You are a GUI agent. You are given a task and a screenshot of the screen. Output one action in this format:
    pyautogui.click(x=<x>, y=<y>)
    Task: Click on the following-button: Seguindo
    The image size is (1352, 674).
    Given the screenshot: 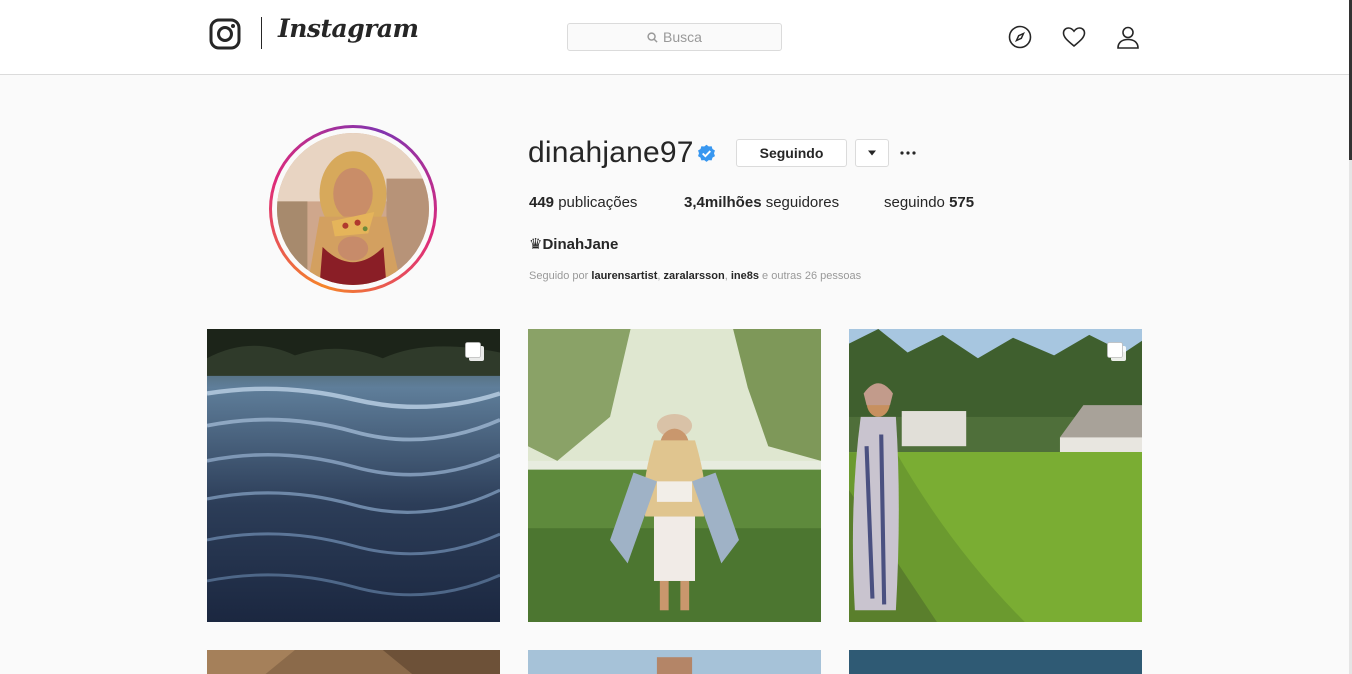 What is the action you would take?
    pyautogui.click(x=791, y=153)
    